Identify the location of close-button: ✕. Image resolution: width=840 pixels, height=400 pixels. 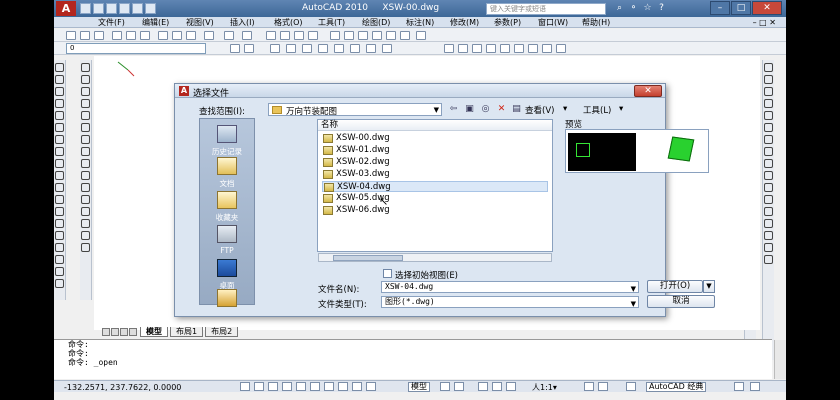
(767, 8).